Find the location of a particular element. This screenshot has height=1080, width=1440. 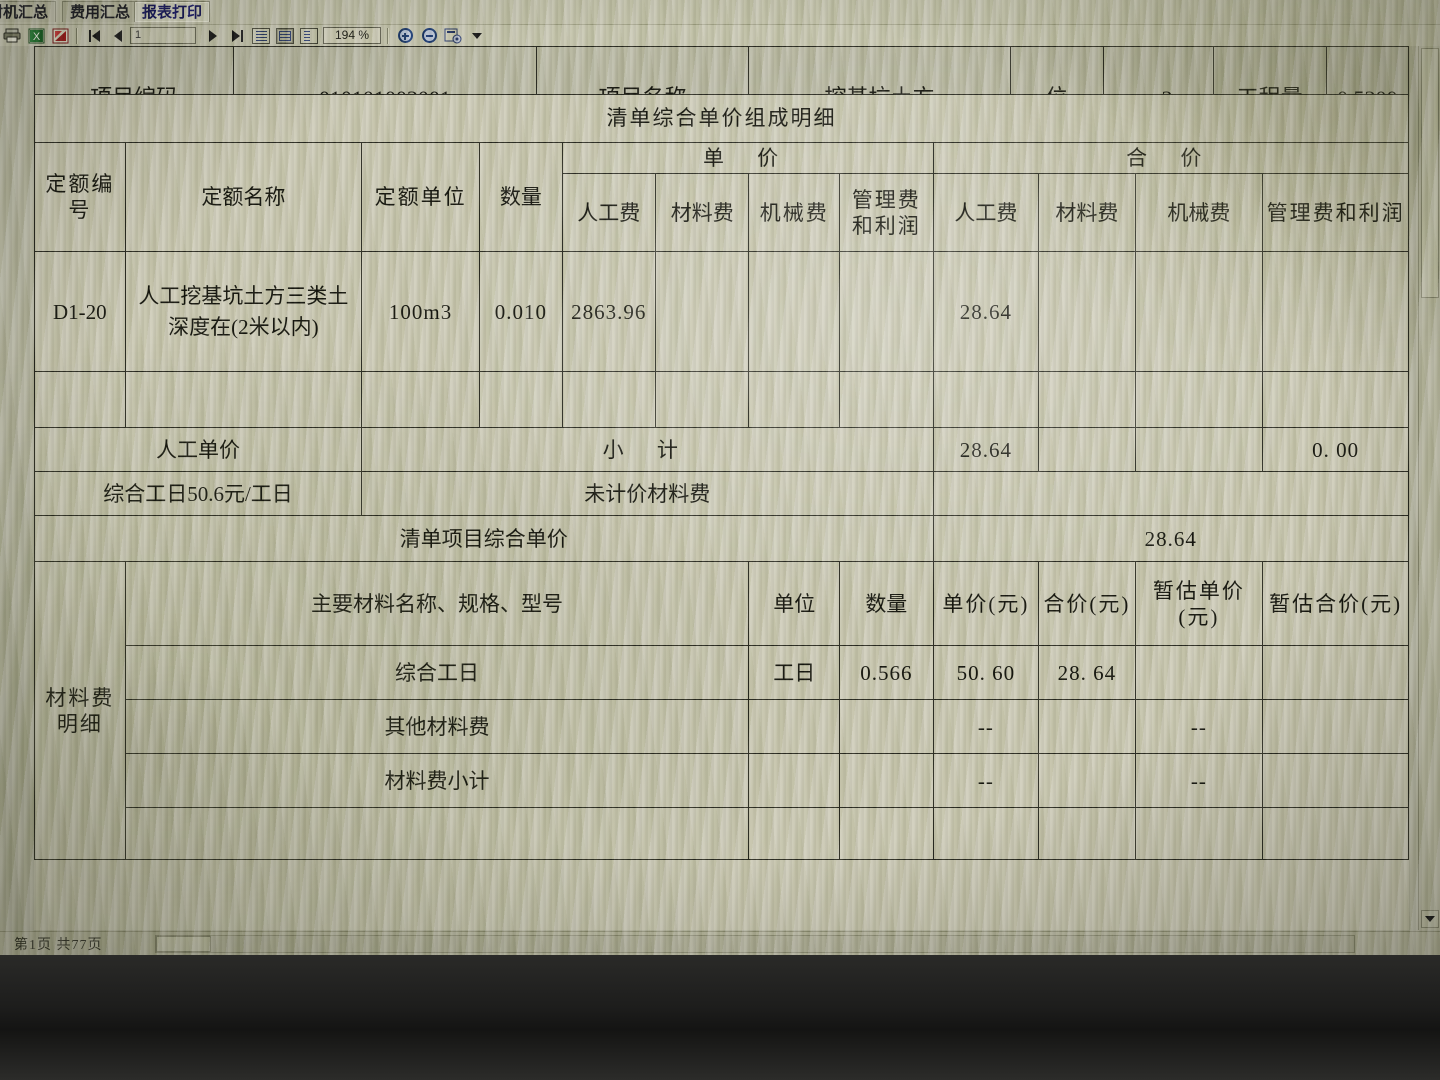

excel-export-icon: X is located at coordinates (36, 35).